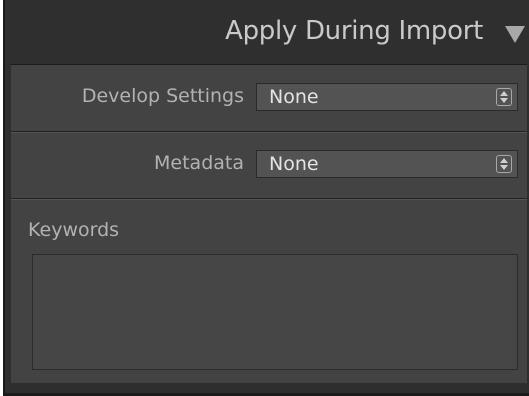 The height and width of the screenshot is (396, 529). I want to click on collapse-triangle-icon, so click(515, 34).